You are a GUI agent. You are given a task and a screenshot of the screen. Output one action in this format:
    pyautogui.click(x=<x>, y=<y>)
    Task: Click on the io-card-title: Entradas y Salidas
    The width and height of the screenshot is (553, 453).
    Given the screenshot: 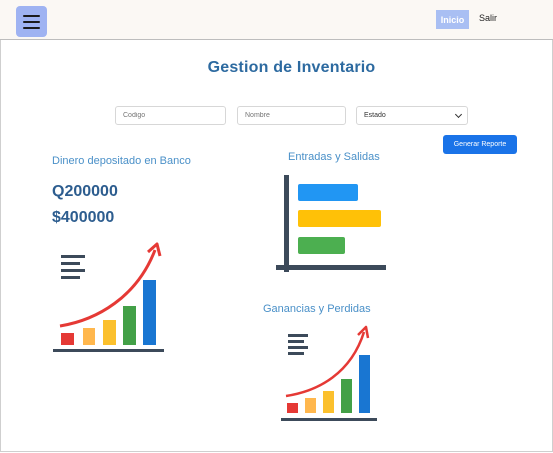 What is the action you would take?
    pyautogui.click(x=334, y=157)
    